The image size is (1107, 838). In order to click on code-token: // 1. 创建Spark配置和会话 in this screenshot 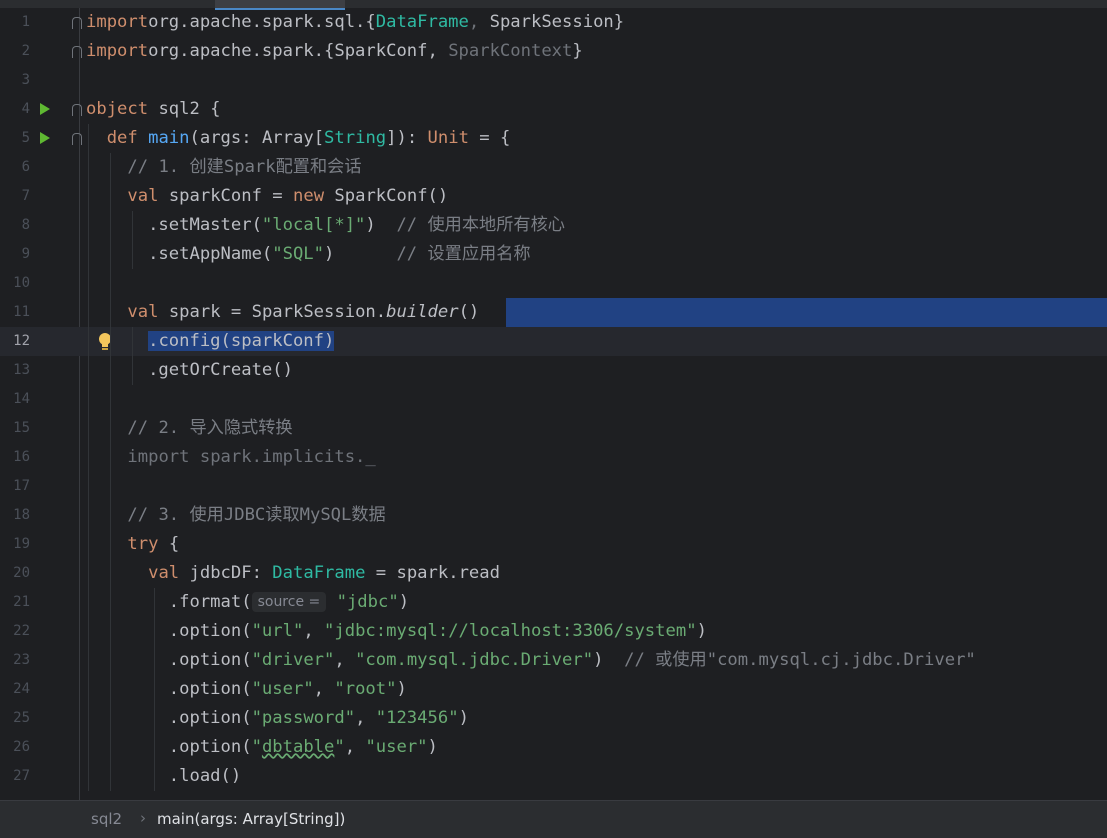, I will do `click(244, 167)`.